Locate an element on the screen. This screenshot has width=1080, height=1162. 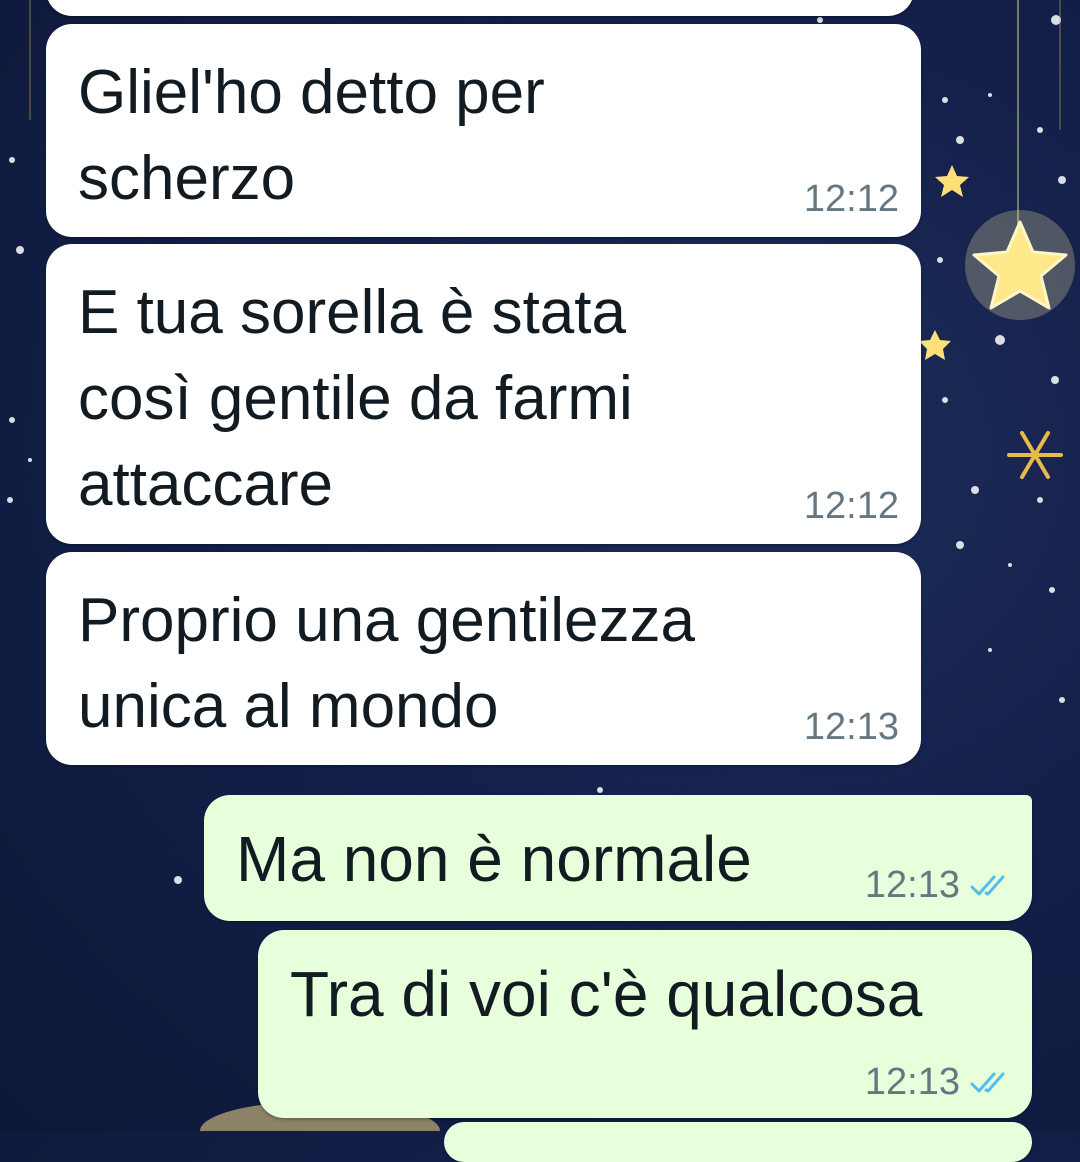
message-text: Tra di voi c'è qualcosa is located at coordinates (606, 994).